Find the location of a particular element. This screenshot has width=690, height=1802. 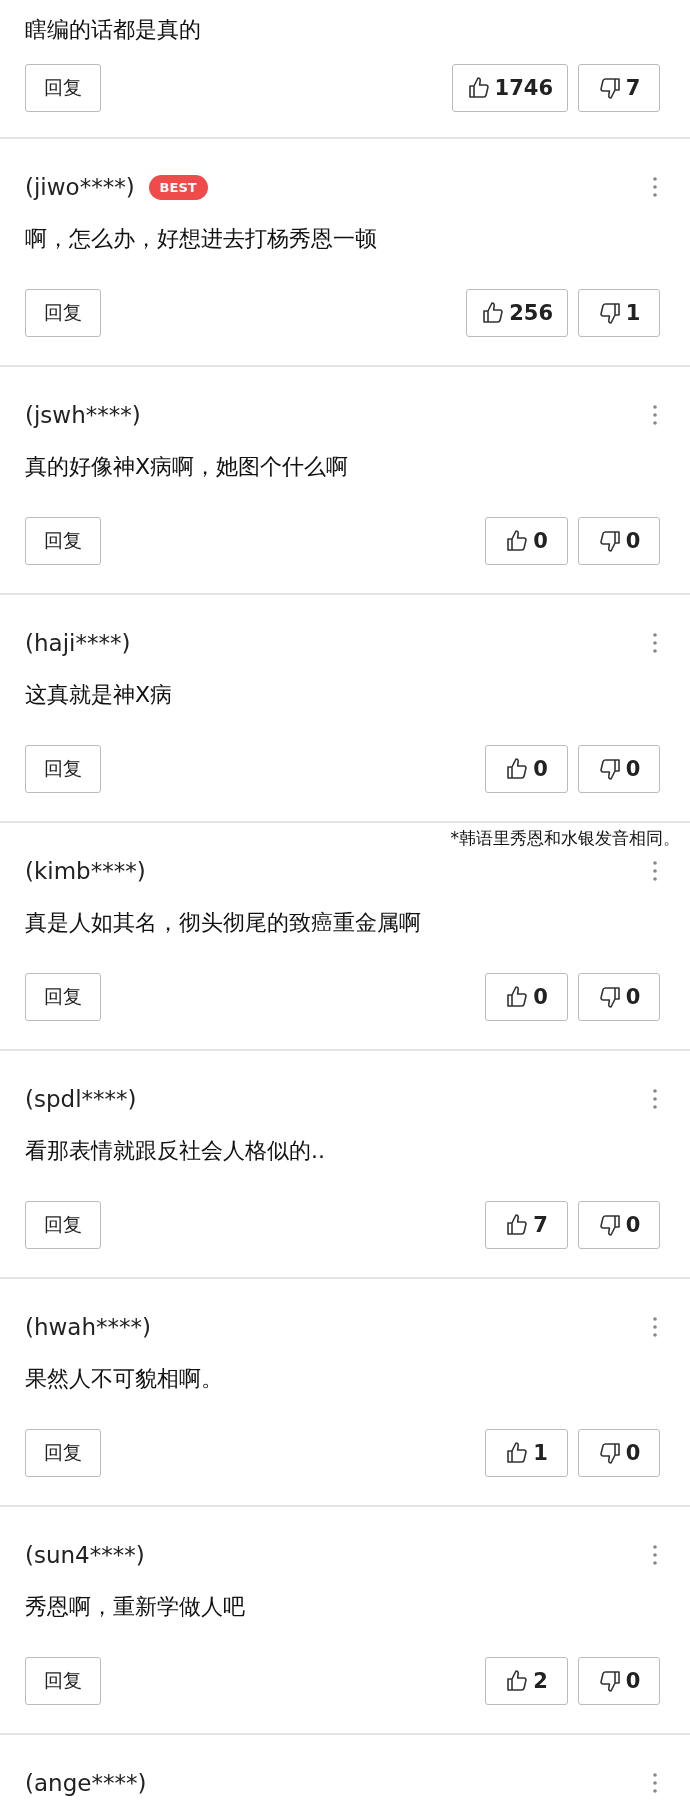

like-button: 2 is located at coordinates (526, 1681).